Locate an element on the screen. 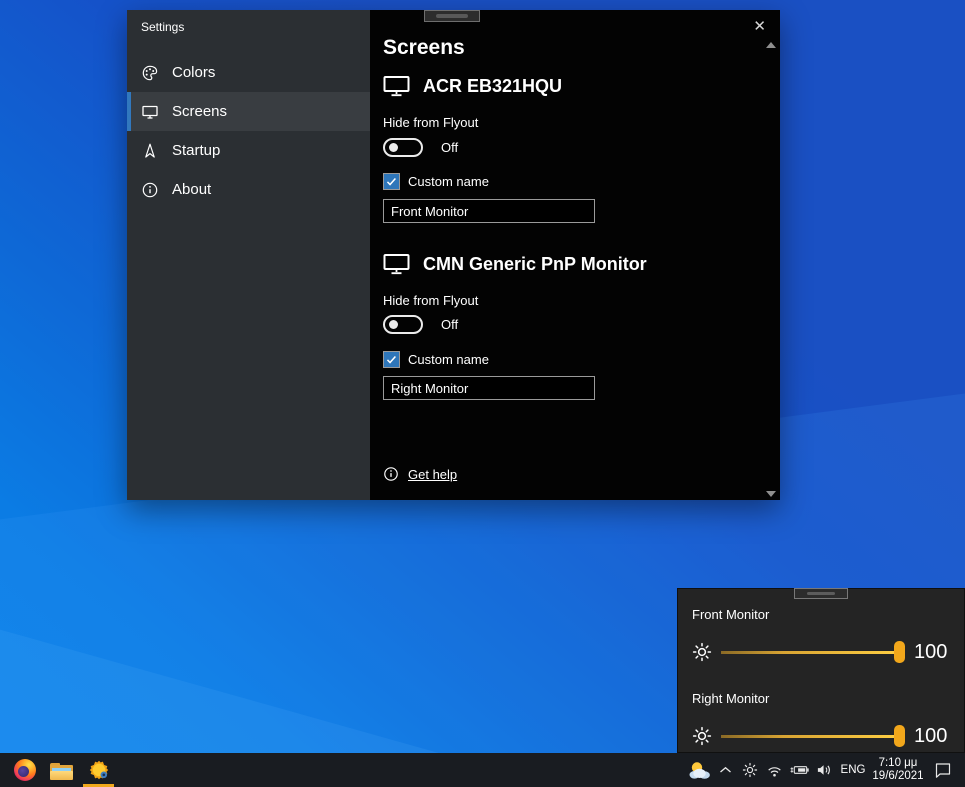 This screenshot has width=965, height=787. tray-show-hidden-icons-button is located at coordinates (725, 770).